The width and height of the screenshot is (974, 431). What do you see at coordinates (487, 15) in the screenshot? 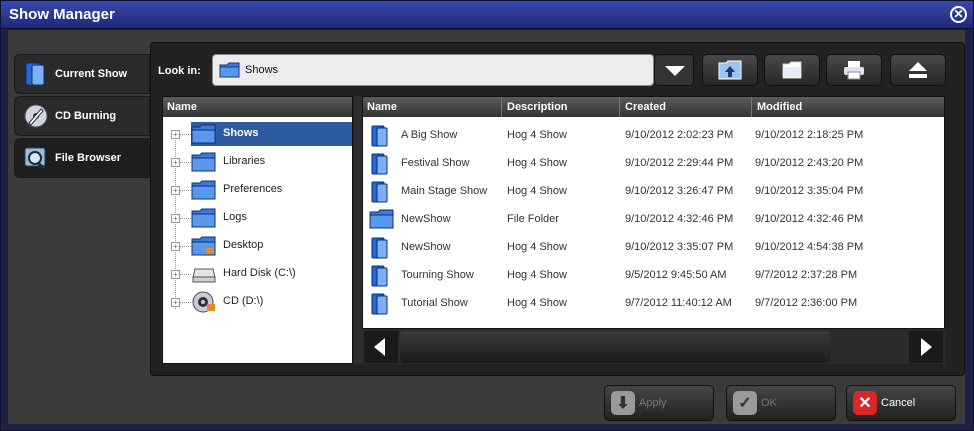
I see `title-bar: Show Manager ✕` at bounding box center [487, 15].